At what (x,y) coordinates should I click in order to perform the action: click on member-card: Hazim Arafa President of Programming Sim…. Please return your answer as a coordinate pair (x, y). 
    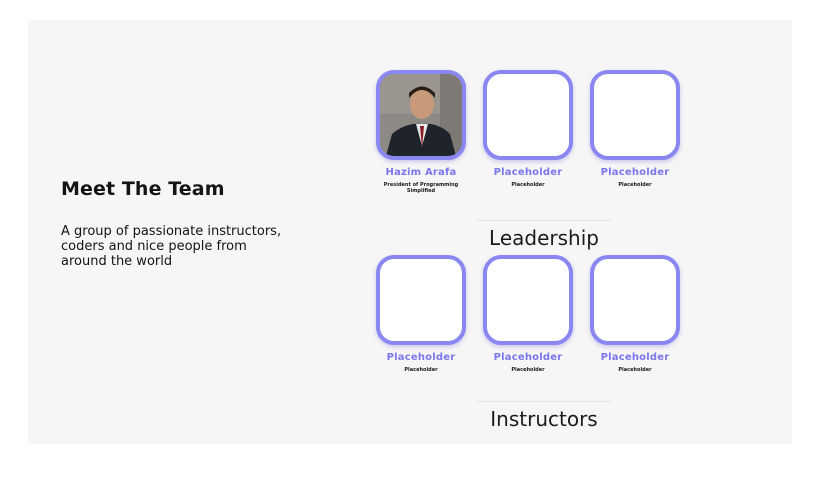
    Looking at the image, I should click on (421, 132).